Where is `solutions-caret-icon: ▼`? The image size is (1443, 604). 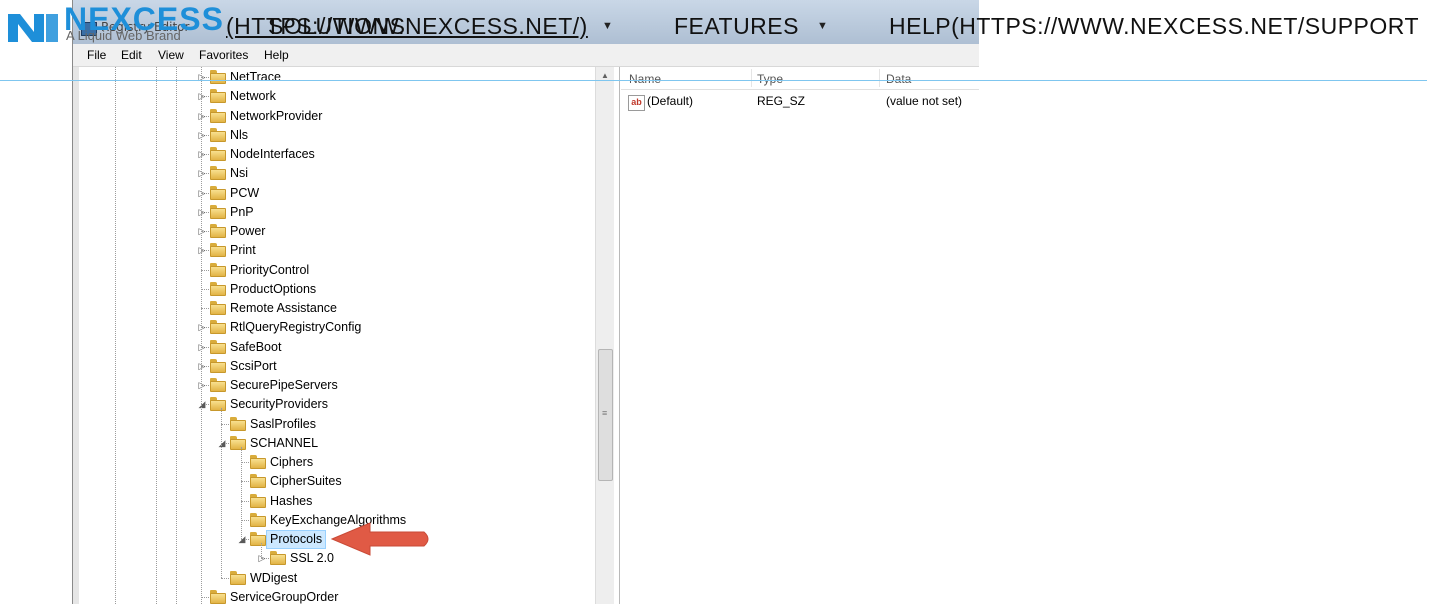
solutions-caret-icon: ▼ is located at coordinates (607, 26).